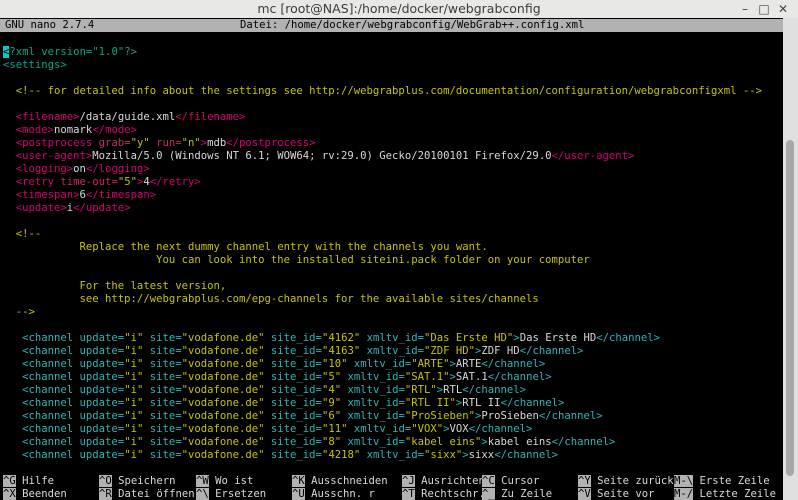 Image resolution: width=798 pixels, height=500 pixels. I want to click on shortcut-key: M-\, so click(684, 481).